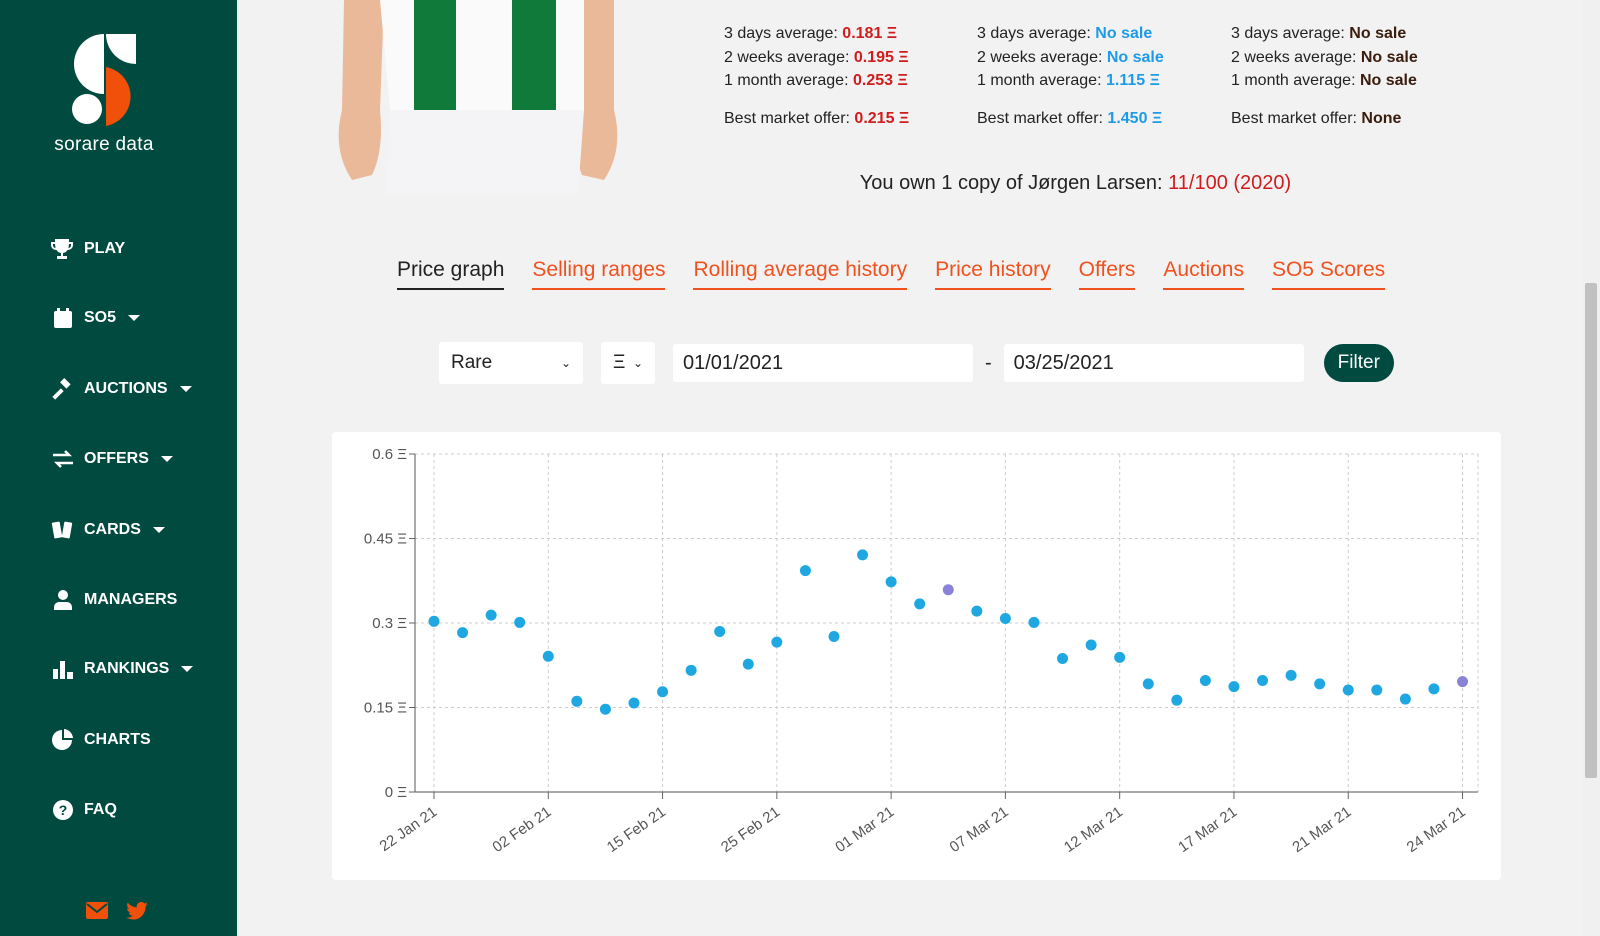  What do you see at coordinates (122, 669) in the screenshot?
I see `nav-item-rankings: RANKINGS` at bounding box center [122, 669].